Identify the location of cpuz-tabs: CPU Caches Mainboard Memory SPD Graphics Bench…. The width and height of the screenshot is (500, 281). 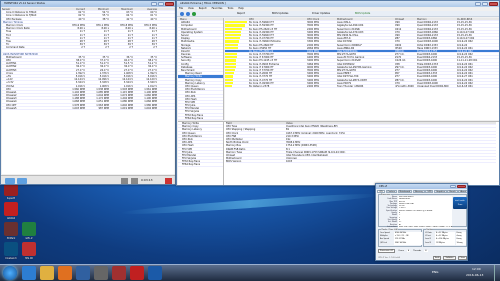
(421, 191).